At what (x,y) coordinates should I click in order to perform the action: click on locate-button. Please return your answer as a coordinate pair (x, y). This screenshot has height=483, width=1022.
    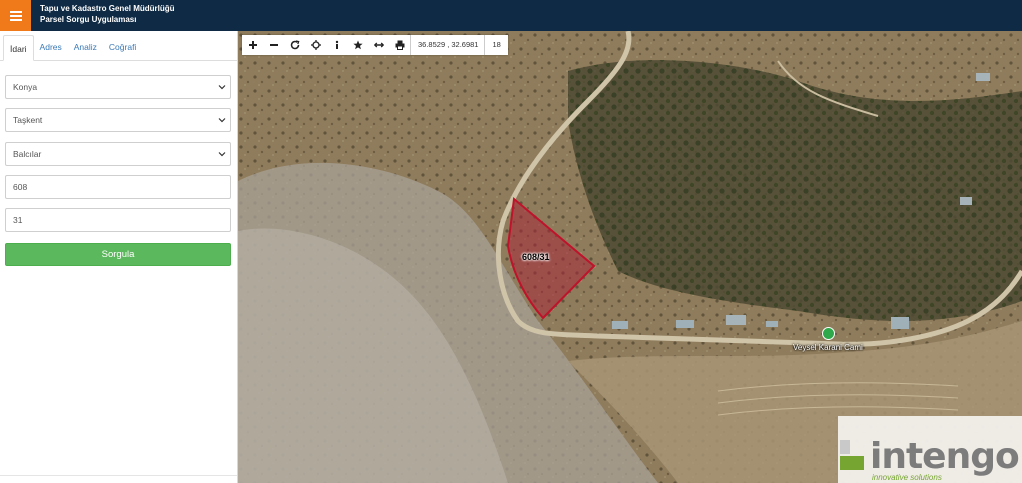
    Looking at the image, I should click on (315, 45).